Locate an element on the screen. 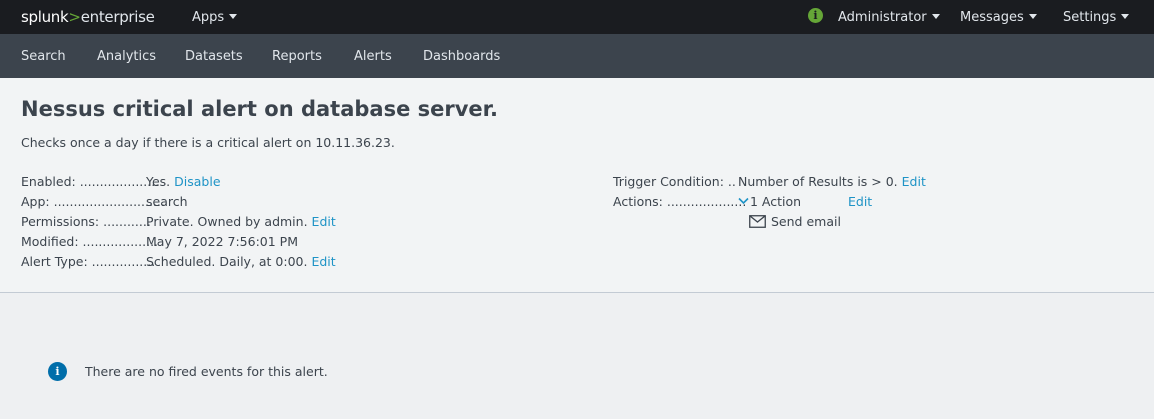  trigger-condition-label: Trigger Condition: .. is located at coordinates (674, 181).